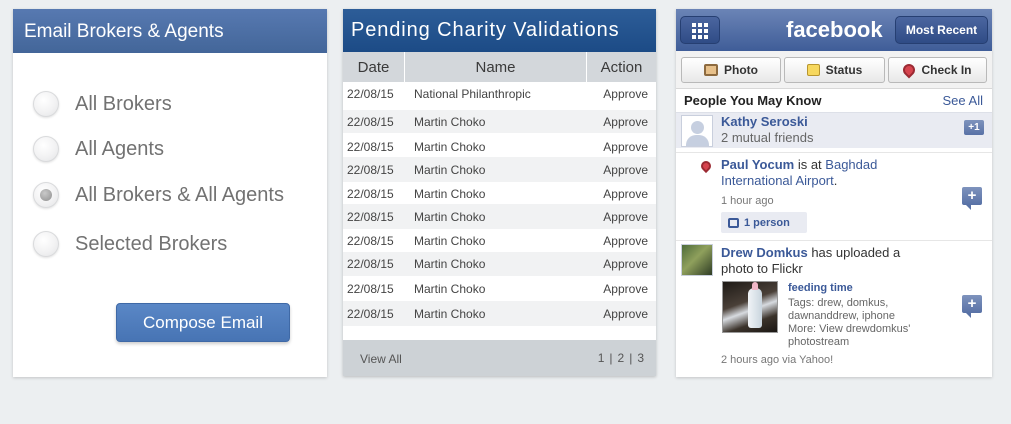  Describe the element at coordinates (179, 194) in the screenshot. I see `option-label: All Brokers & All Agents` at that location.